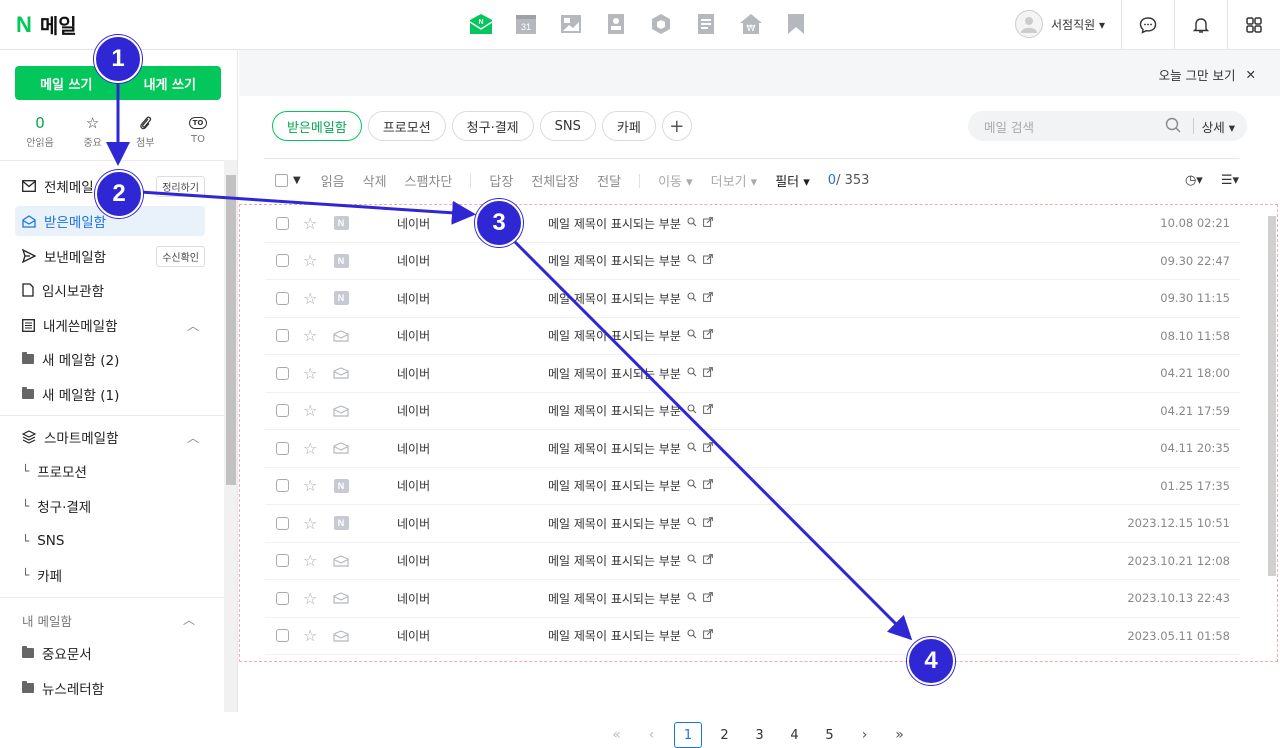 The height and width of the screenshot is (748, 1280). Describe the element at coordinates (180, 256) in the screenshot. I see `read-receipt-button: 수신확인` at that location.